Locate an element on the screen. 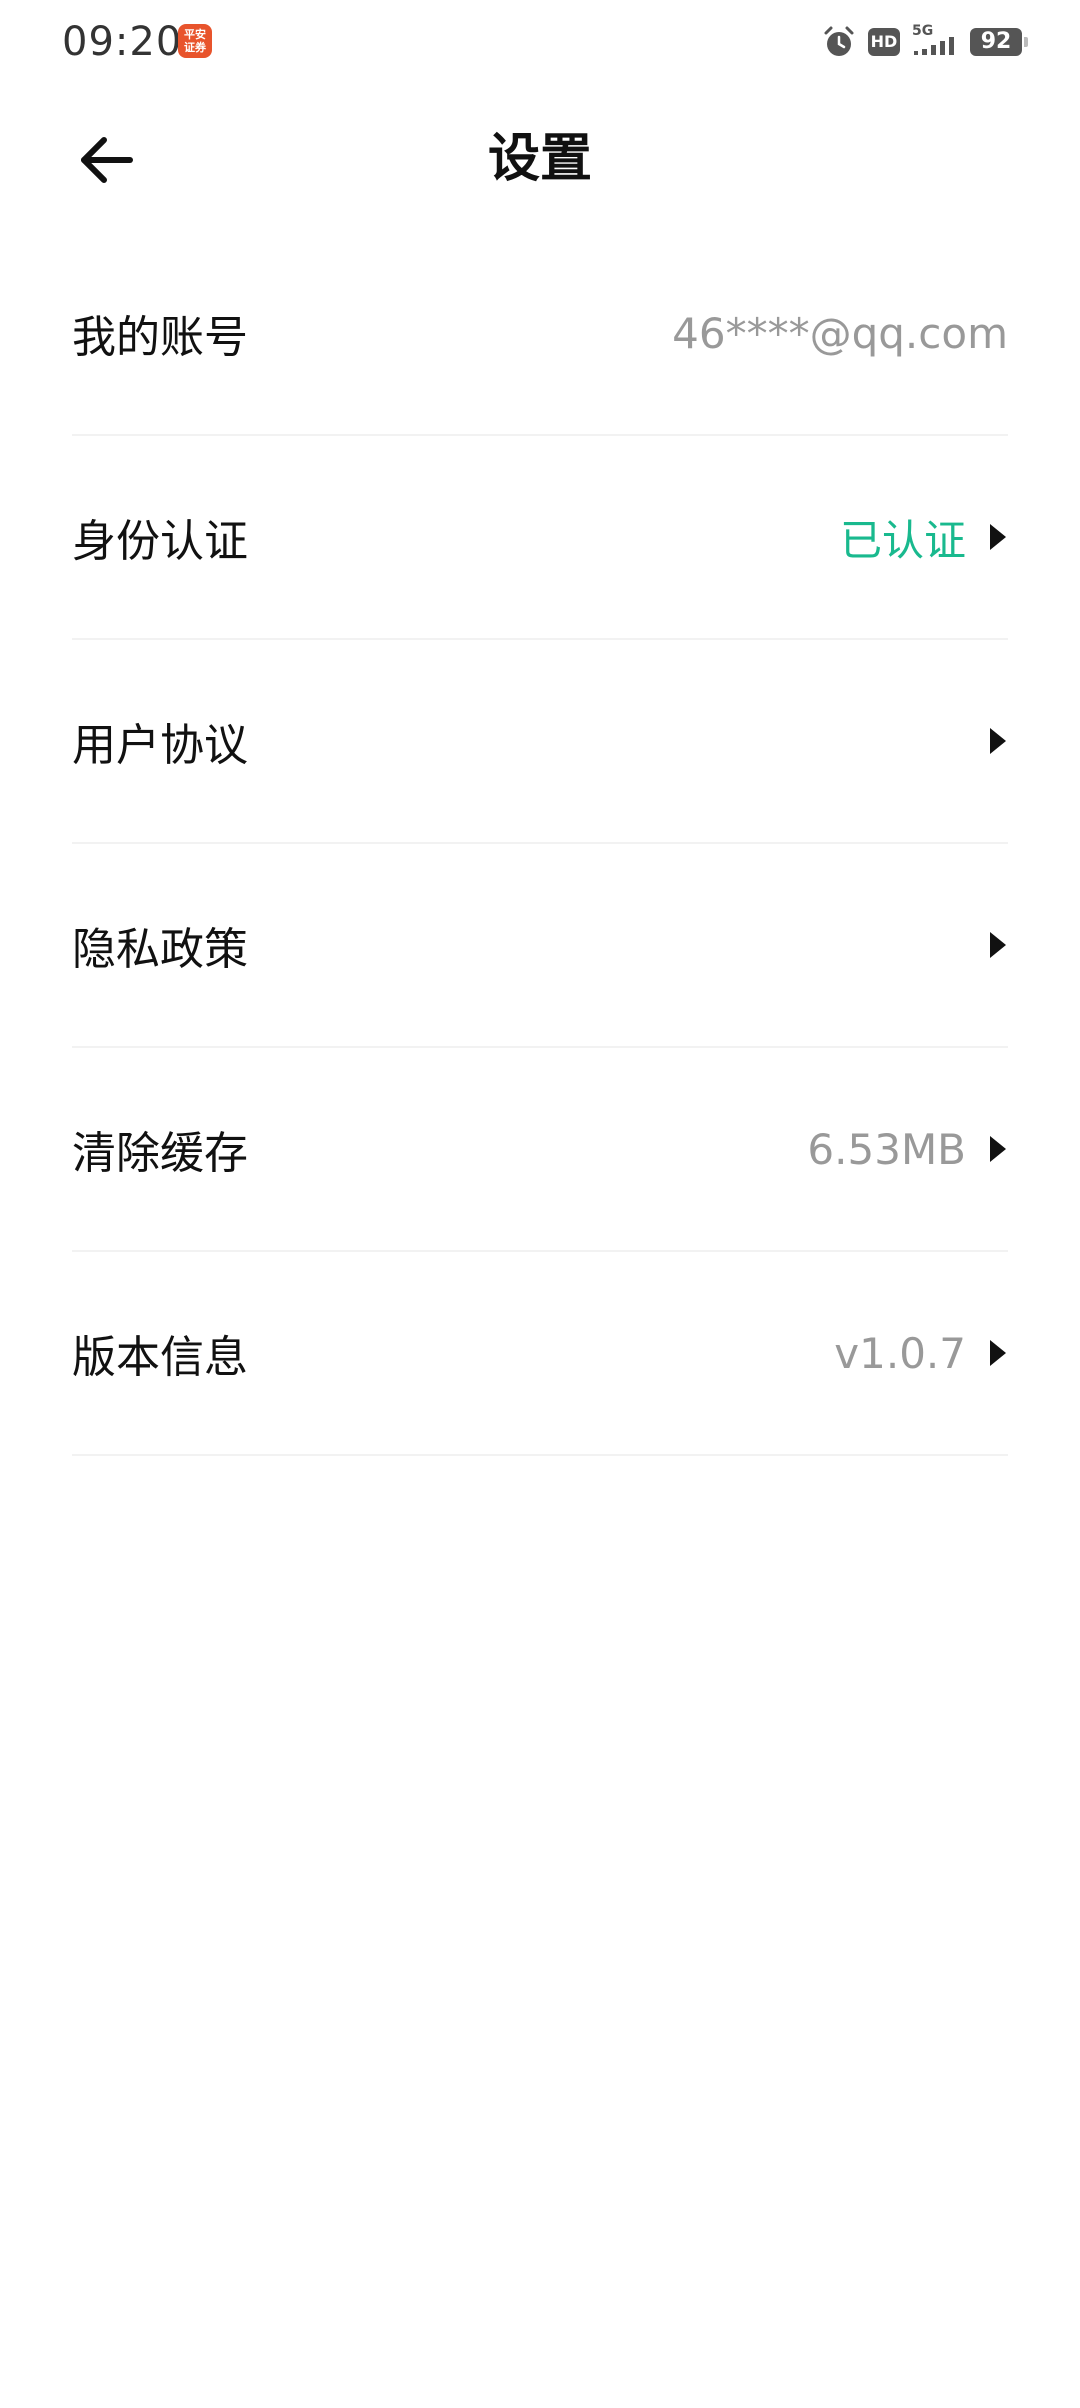 The image size is (1080, 2408). version-value: v1.0.7 is located at coordinates (900, 1353).